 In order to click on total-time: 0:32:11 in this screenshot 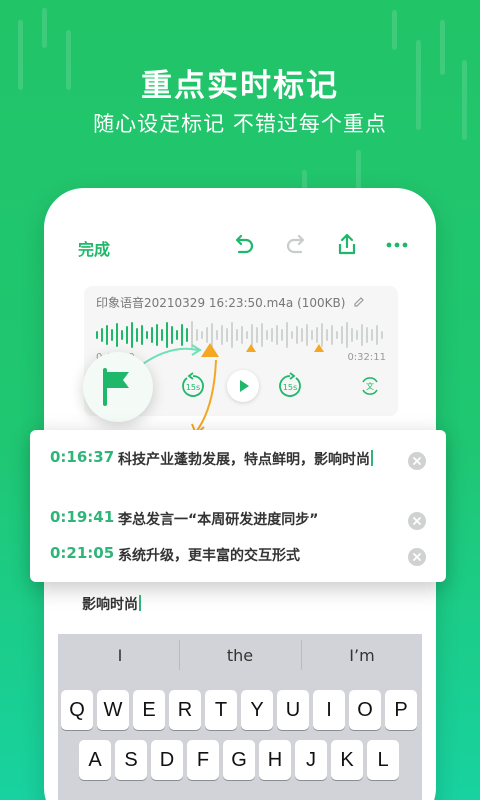, I will do `click(366, 357)`.